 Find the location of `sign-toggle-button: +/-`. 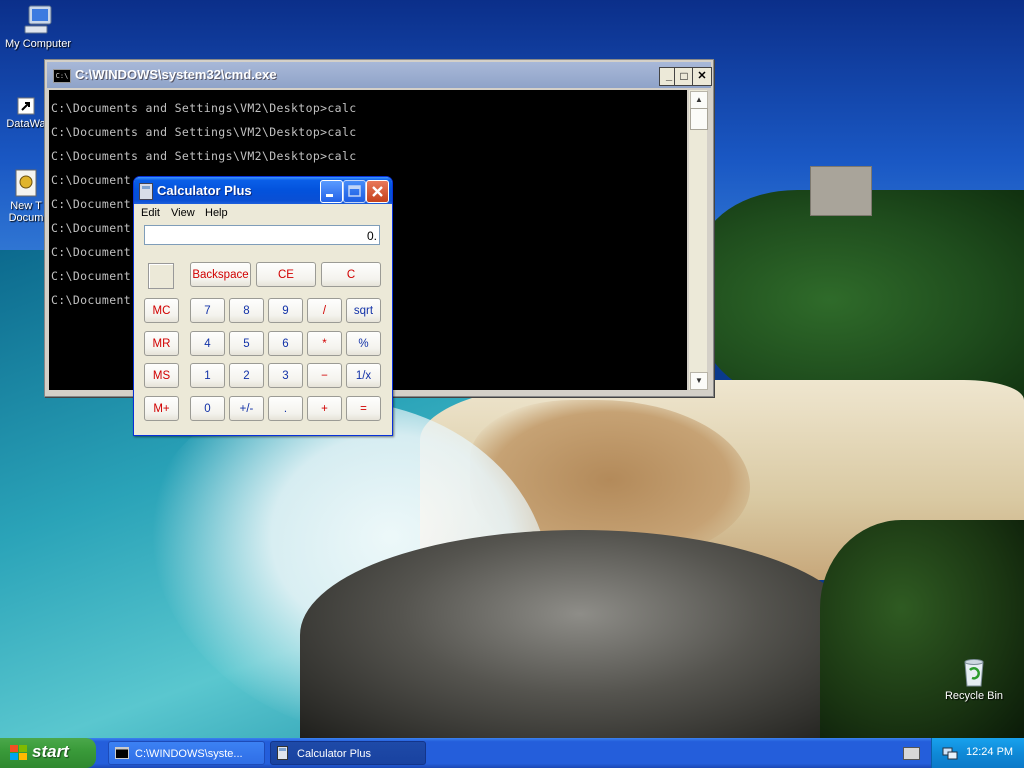

sign-toggle-button: +/- is located at coordinates (246, 408).